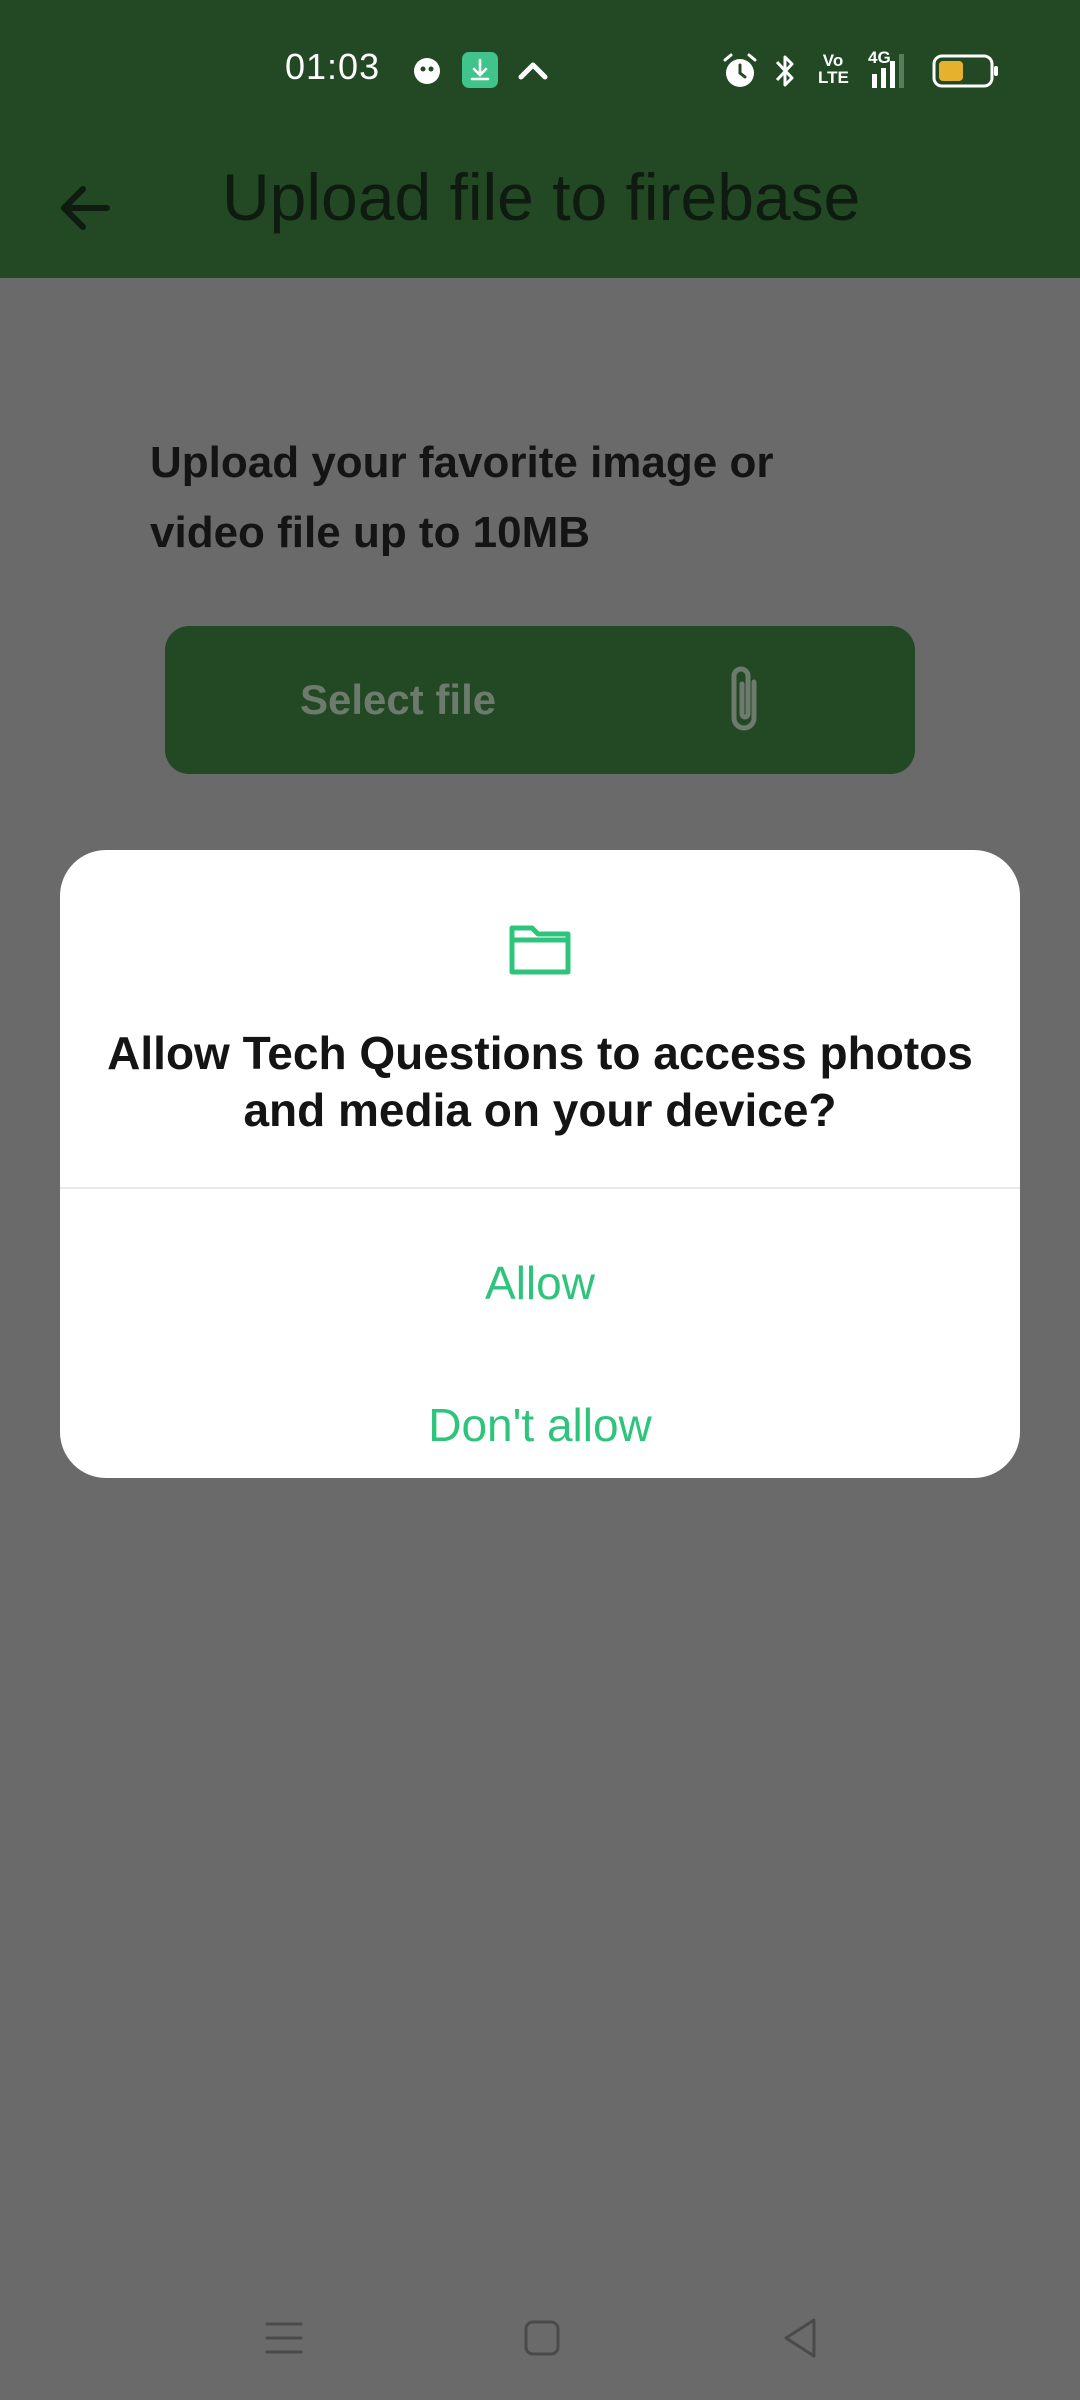 The height and width of the screenshot is (2400, 1080). What do you see at coordinates (745, 702) in the screenshot?
I see `paperclip-icon` at bounding box center [745, 702].